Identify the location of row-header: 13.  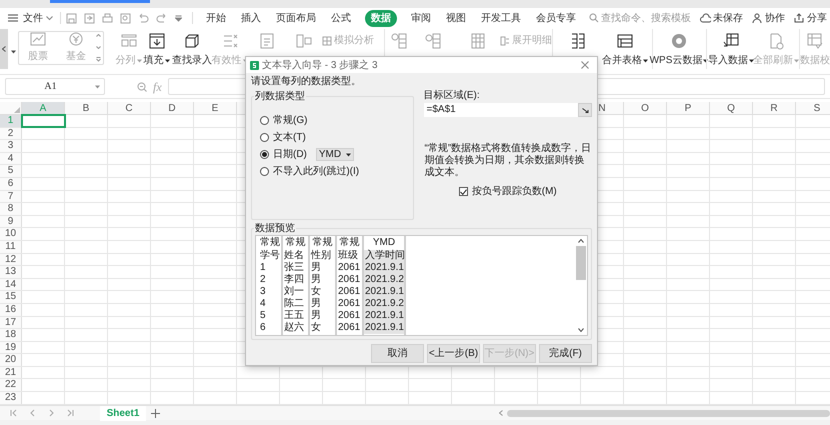
(11, 272).